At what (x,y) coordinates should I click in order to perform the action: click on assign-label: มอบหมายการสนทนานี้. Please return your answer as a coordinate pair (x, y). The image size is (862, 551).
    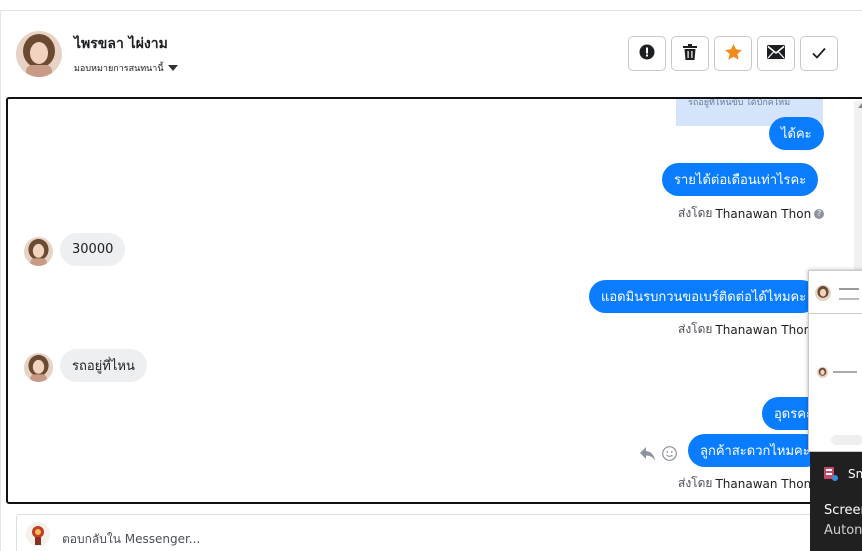
    Looking at the image, I should click on (119, 69).